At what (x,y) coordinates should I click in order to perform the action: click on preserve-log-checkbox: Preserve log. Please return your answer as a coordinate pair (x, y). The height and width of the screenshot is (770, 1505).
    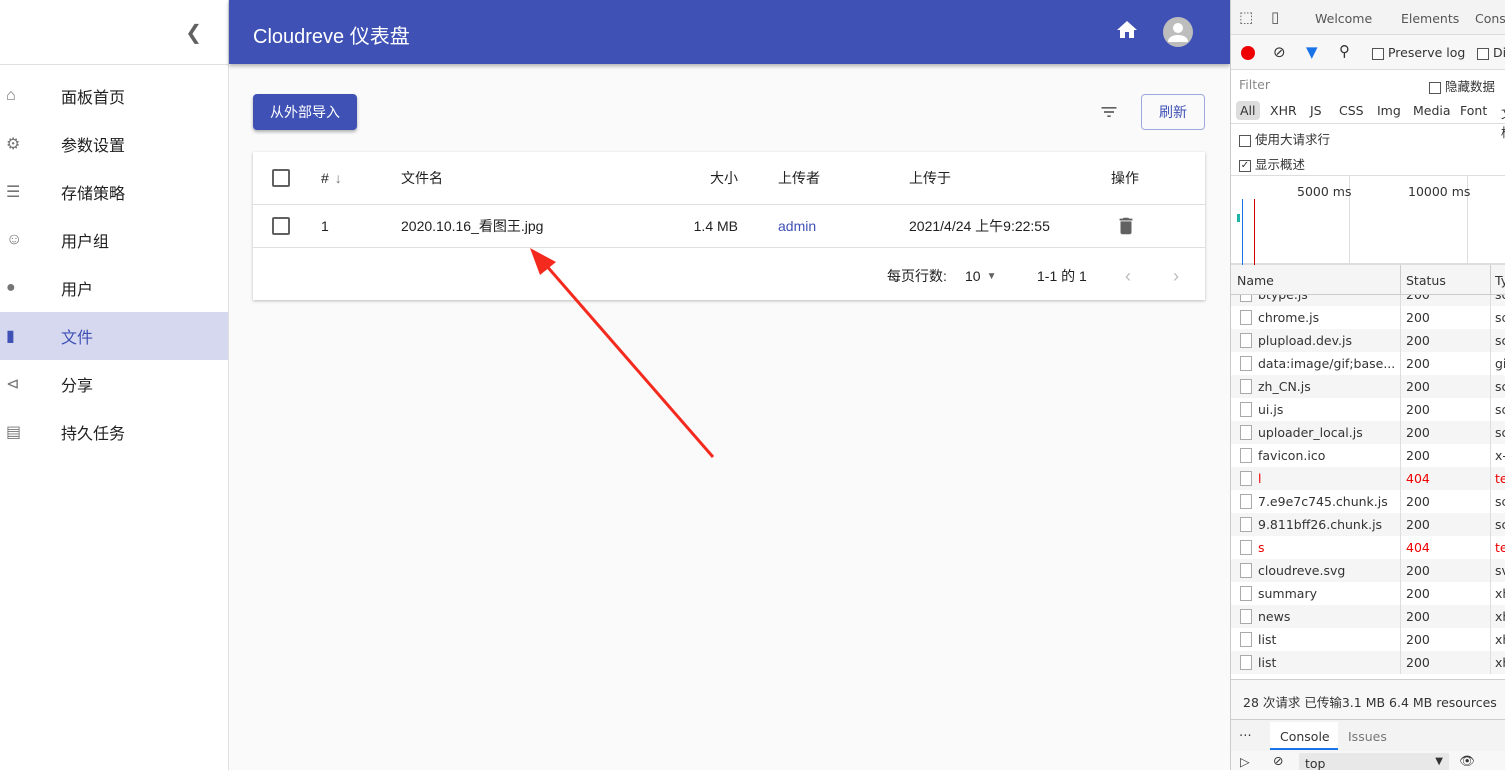
    Looking at the image, I should click on (1418, 52).